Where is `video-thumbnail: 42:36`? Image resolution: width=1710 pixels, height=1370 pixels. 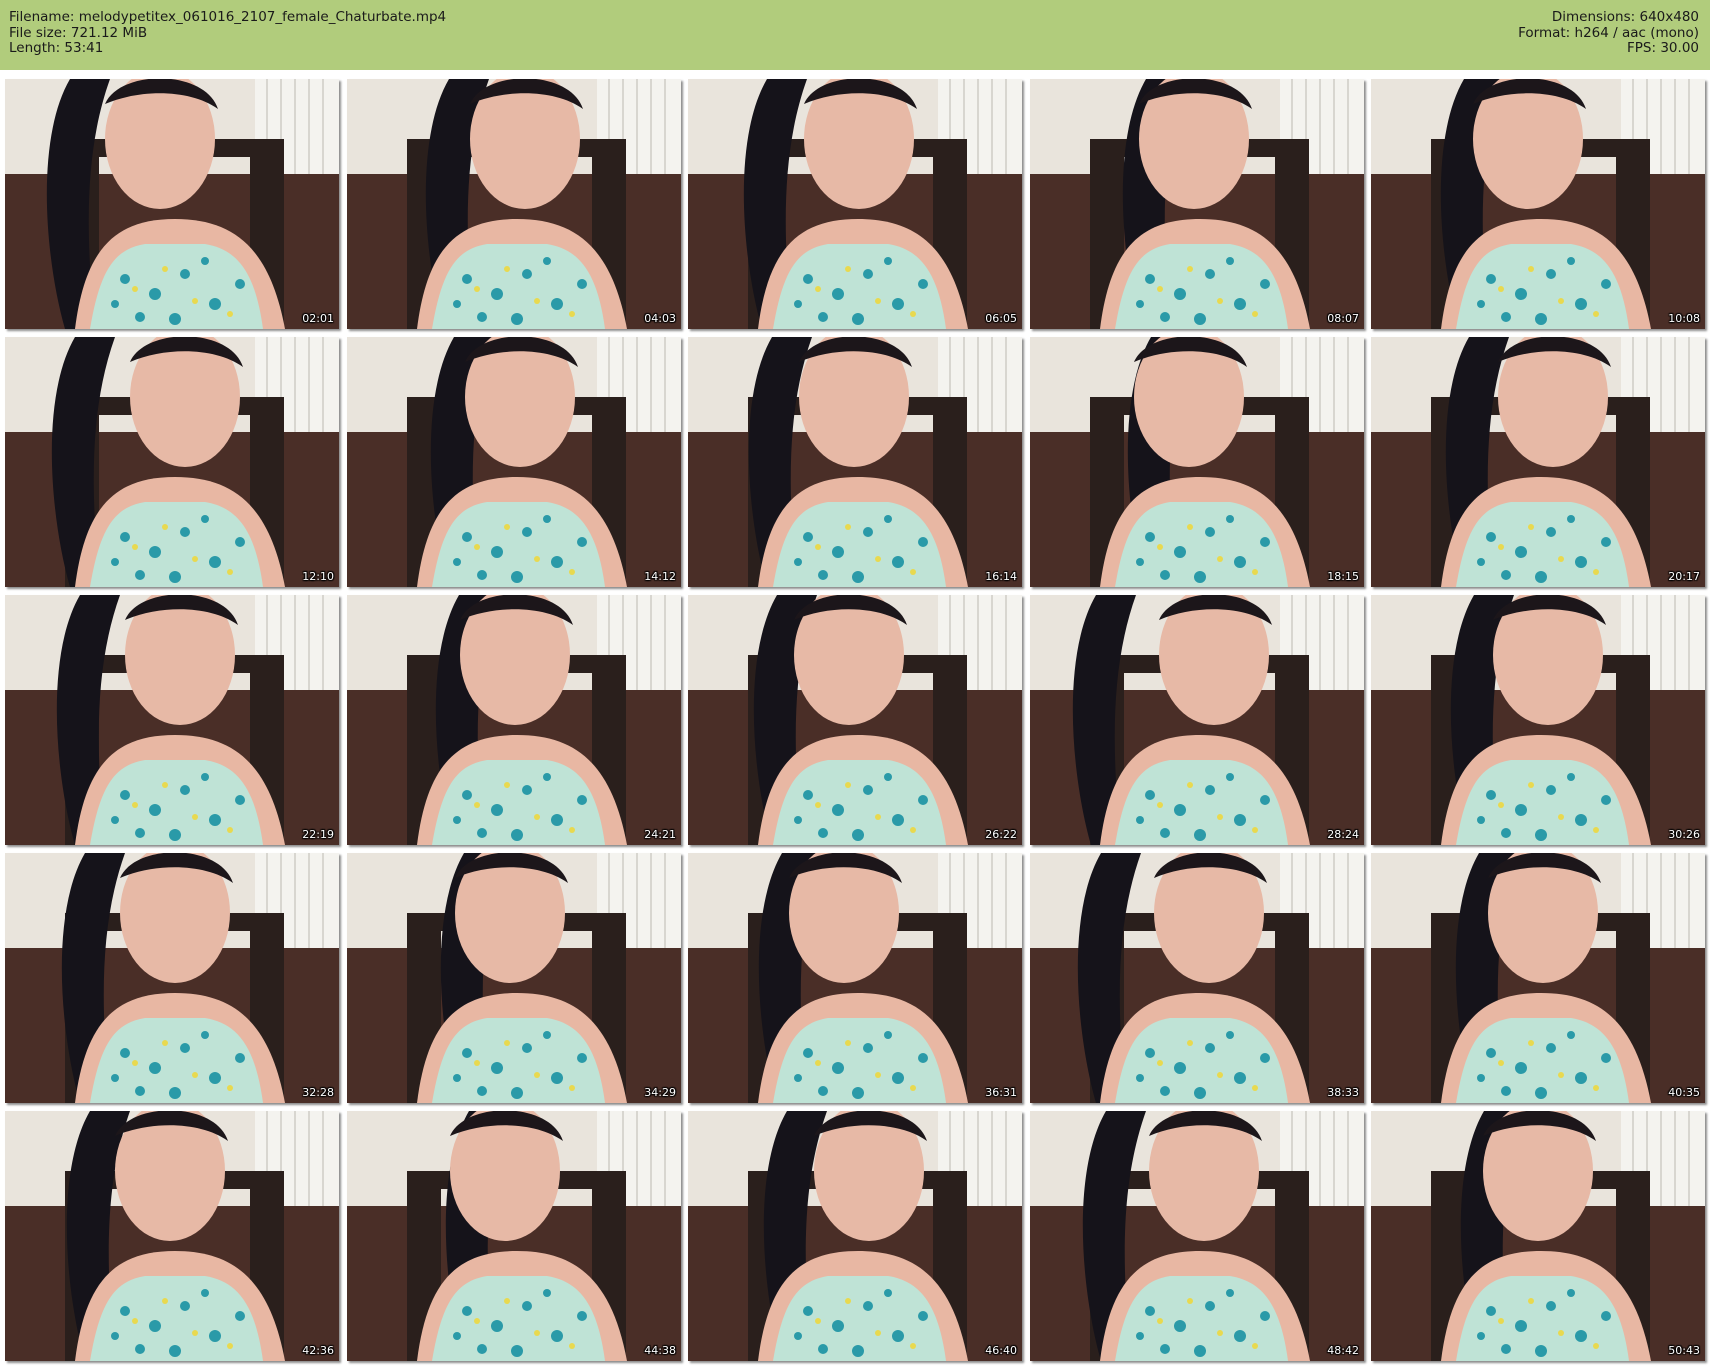
video-thumbnail: 42:36 is located at coordinates (172, 1236).